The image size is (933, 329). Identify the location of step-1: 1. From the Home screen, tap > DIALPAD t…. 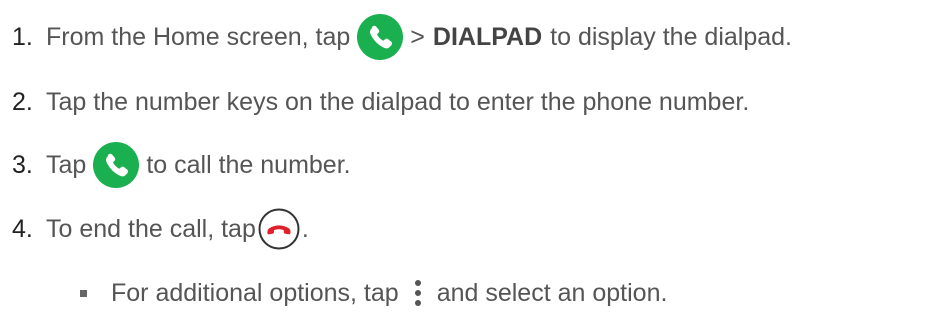
(396, 37).